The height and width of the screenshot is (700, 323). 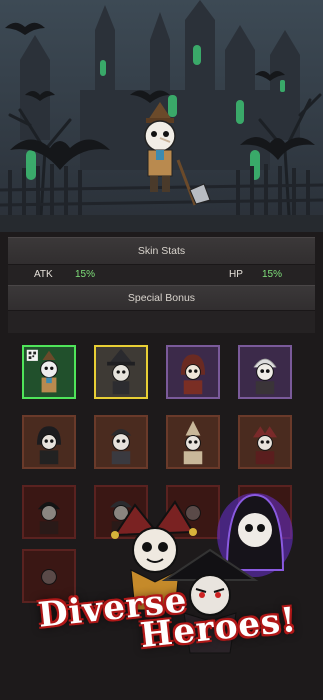 I want to click on special-bonus-header: Special Bonus, so click(x=161, y=298).